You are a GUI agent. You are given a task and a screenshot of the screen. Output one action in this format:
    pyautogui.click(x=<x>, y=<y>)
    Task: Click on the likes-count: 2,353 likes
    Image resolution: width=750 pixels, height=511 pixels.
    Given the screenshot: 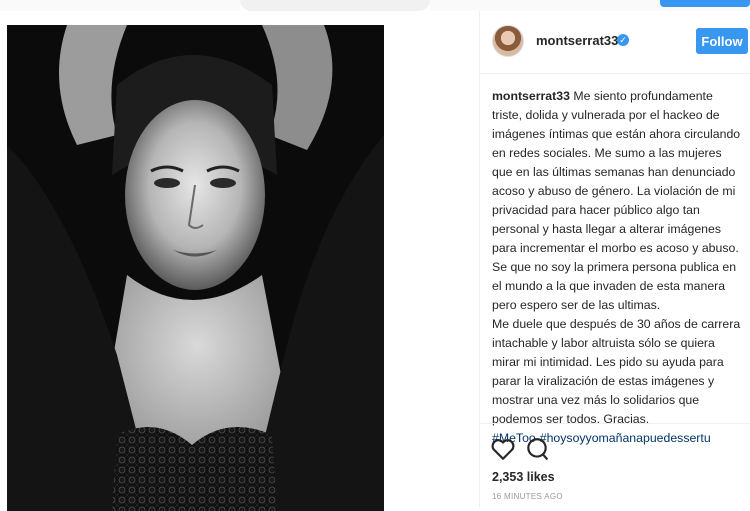 What is the action you would take?
    pyautogui.click(x=523, y=477)
    